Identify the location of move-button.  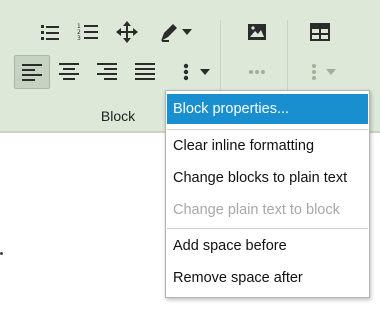
(127, 32).